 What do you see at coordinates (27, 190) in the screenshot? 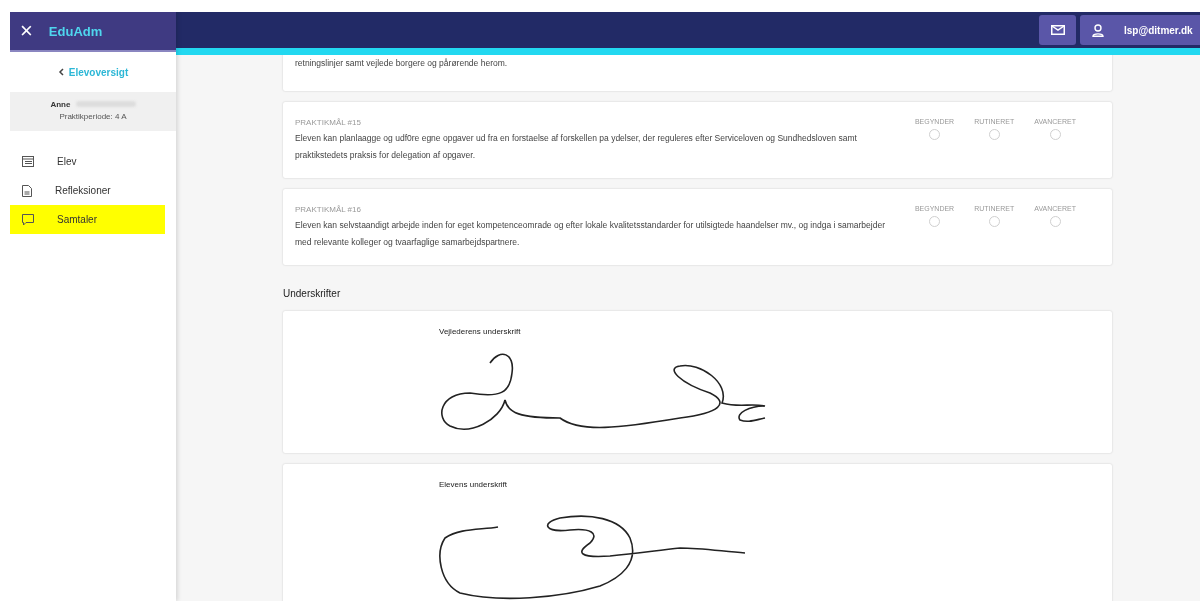
I see `document-icon` at bounding box center [27, 190].